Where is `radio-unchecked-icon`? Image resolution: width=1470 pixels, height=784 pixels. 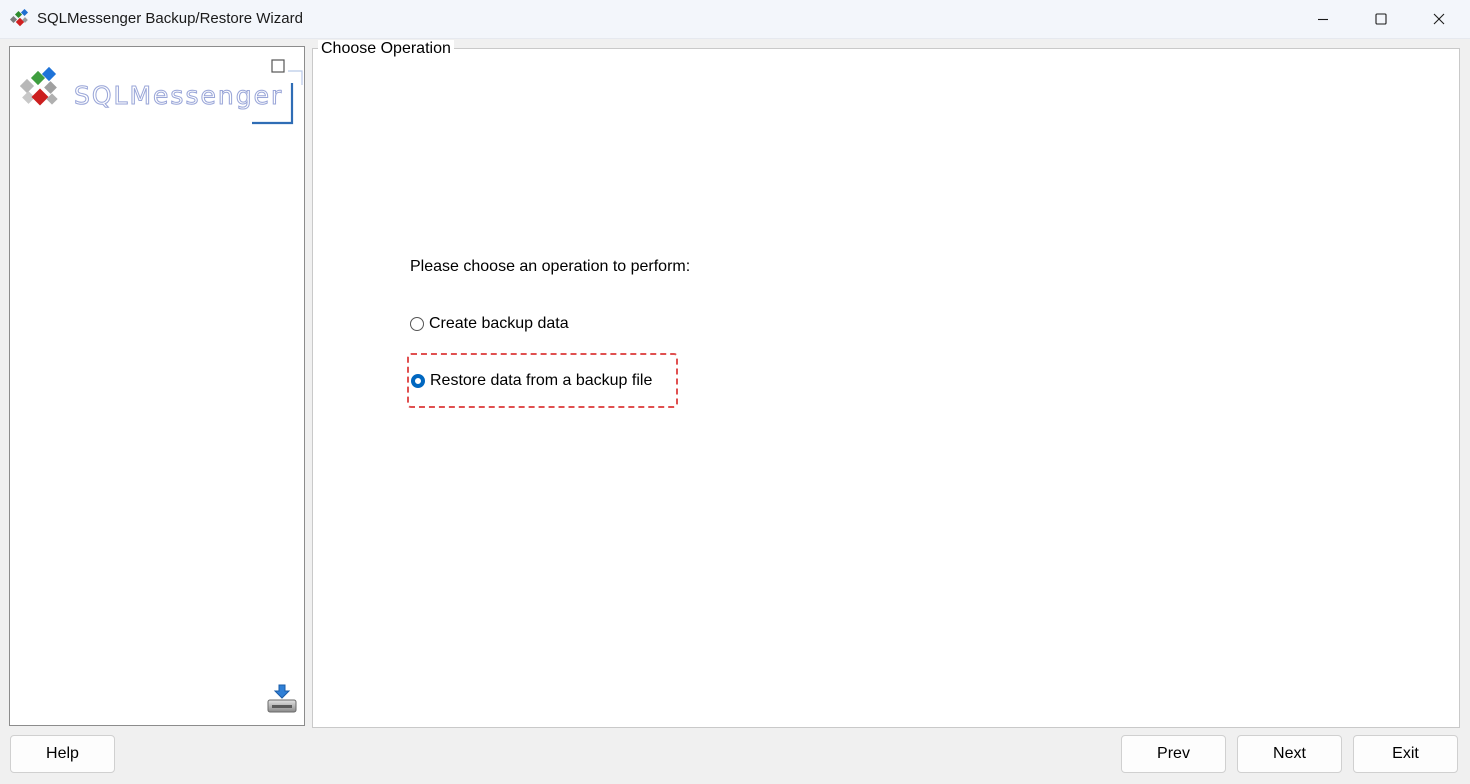 radio-unchecked-icon is located at coordinates (417, 324).